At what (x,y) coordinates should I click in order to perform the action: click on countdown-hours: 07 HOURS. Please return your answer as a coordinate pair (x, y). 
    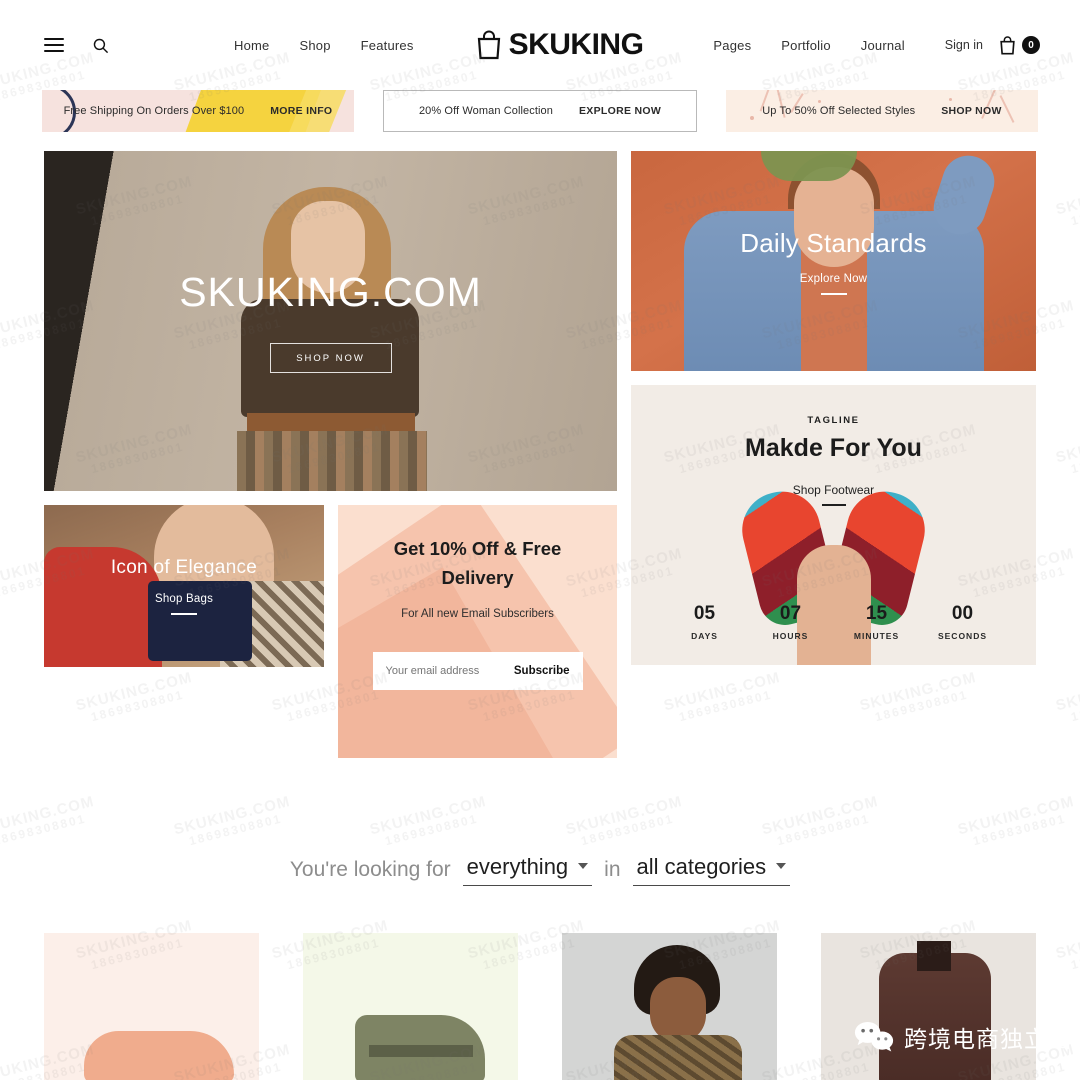
    Looking at the image, I should click on (791, 622).